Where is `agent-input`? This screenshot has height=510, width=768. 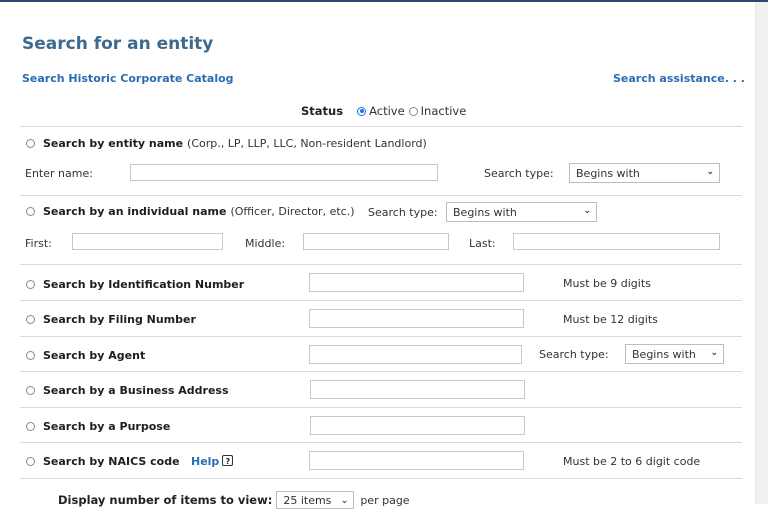
agent-input is located at coordinates (415, 354).